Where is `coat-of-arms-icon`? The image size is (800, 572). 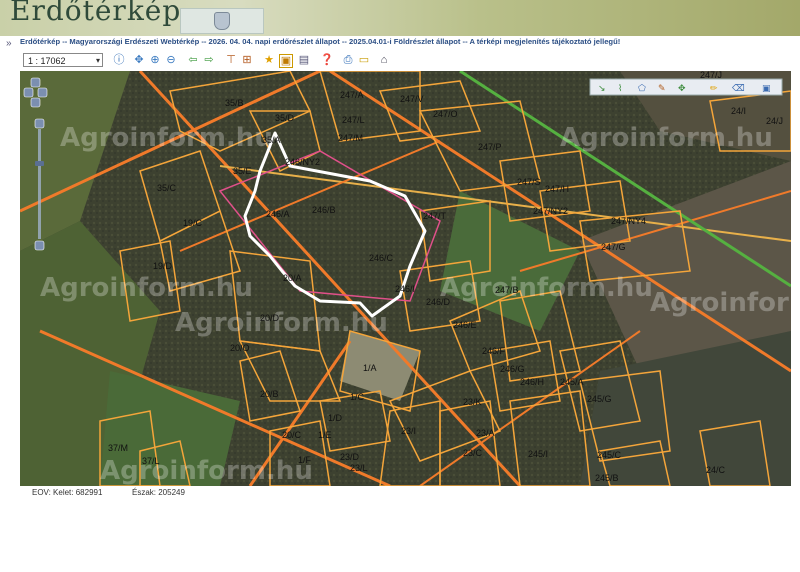
coat-of-arms-icon is located at coordinates (222, 21).